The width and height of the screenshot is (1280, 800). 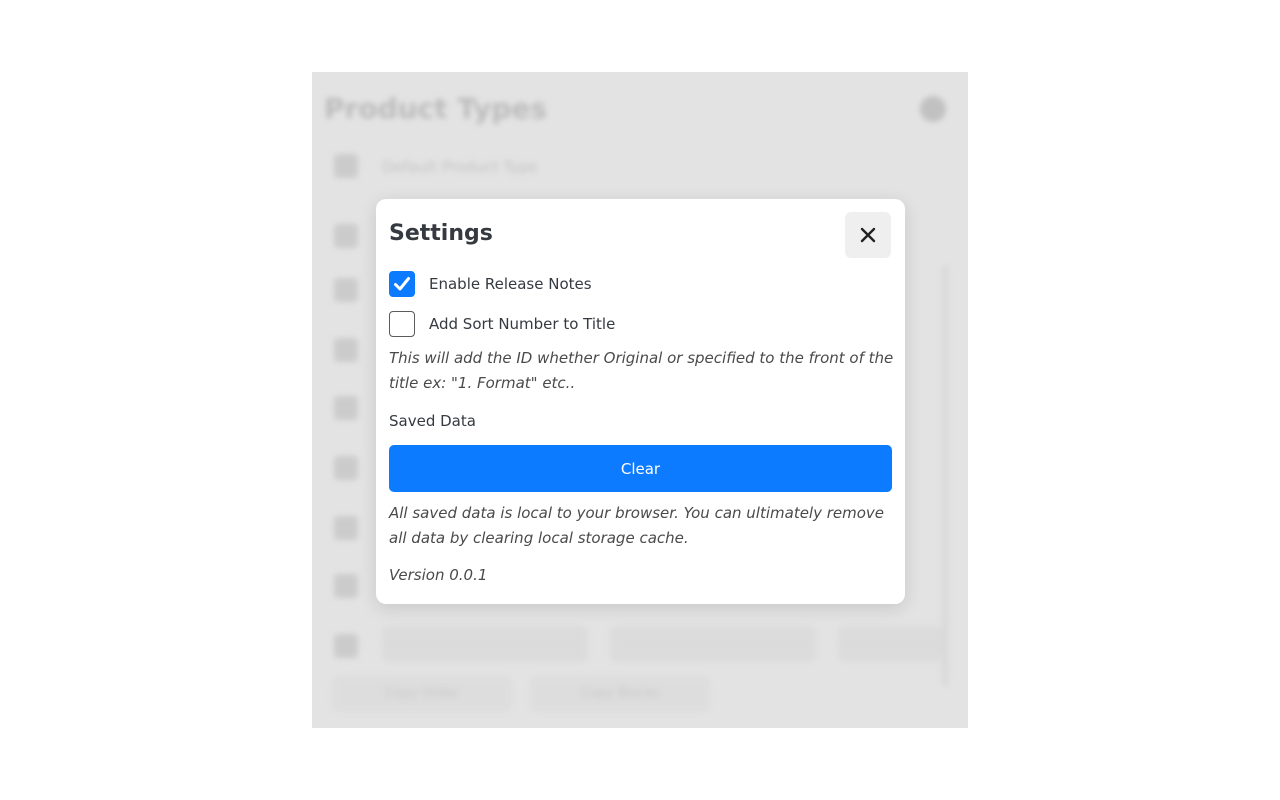 What do you see at coordinates (460, 167) in the screenshot?
I see `background-subtitle: Default Product Type` at bounding box center [460, 167].